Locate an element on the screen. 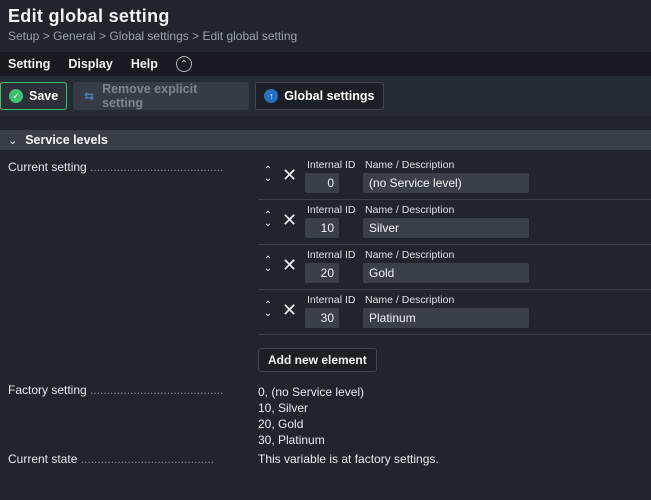 This screenshot has width=651, height=500. current-state-value: This variable is at factory settings. is located at coordinates (348, 459).